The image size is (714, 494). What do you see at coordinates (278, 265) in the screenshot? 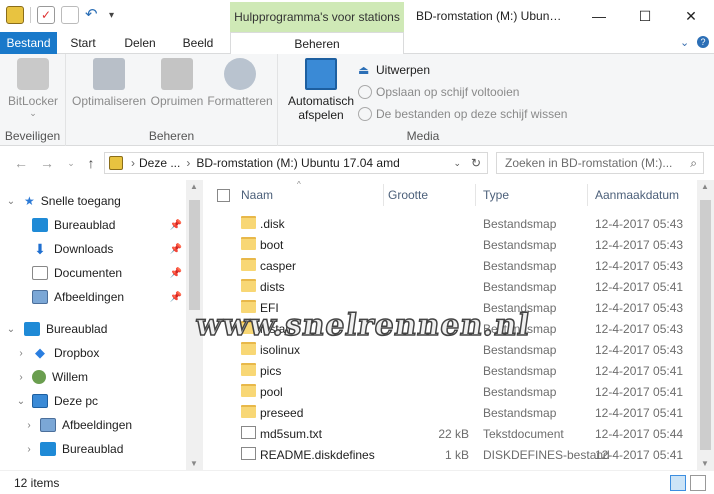
I see `file-name: casper` at bounding box center [278, 265].